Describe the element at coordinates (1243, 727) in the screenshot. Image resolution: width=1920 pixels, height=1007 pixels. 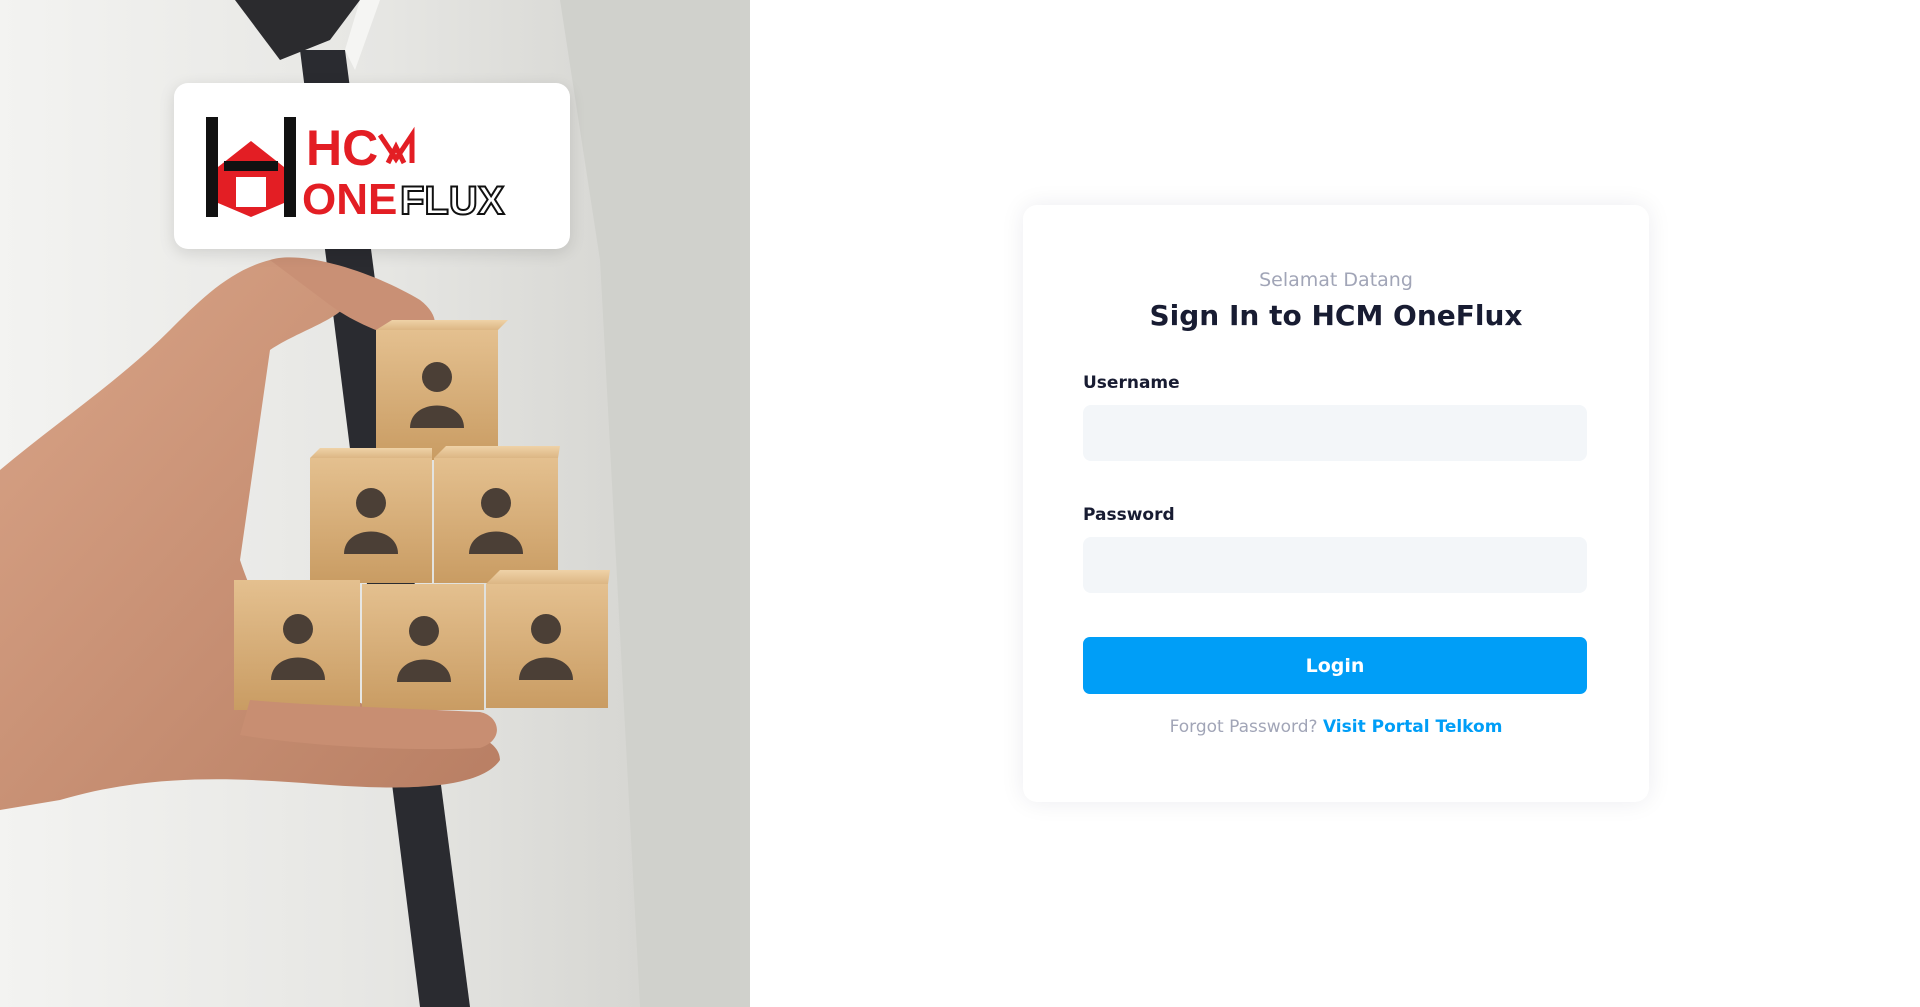
I see `forgot-password-text: Forgot Password?` at that location.